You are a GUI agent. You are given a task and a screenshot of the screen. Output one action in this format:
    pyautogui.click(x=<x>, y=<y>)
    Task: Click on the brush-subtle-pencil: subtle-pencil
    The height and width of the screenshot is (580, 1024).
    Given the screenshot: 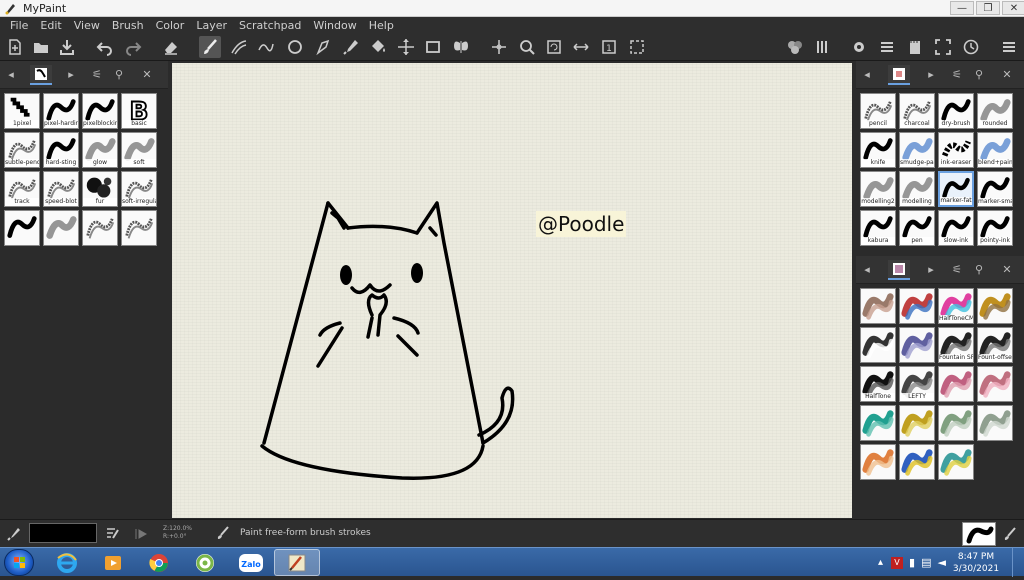 What is the action you would take?
    pyautogui.click(x=22, y=150)
    